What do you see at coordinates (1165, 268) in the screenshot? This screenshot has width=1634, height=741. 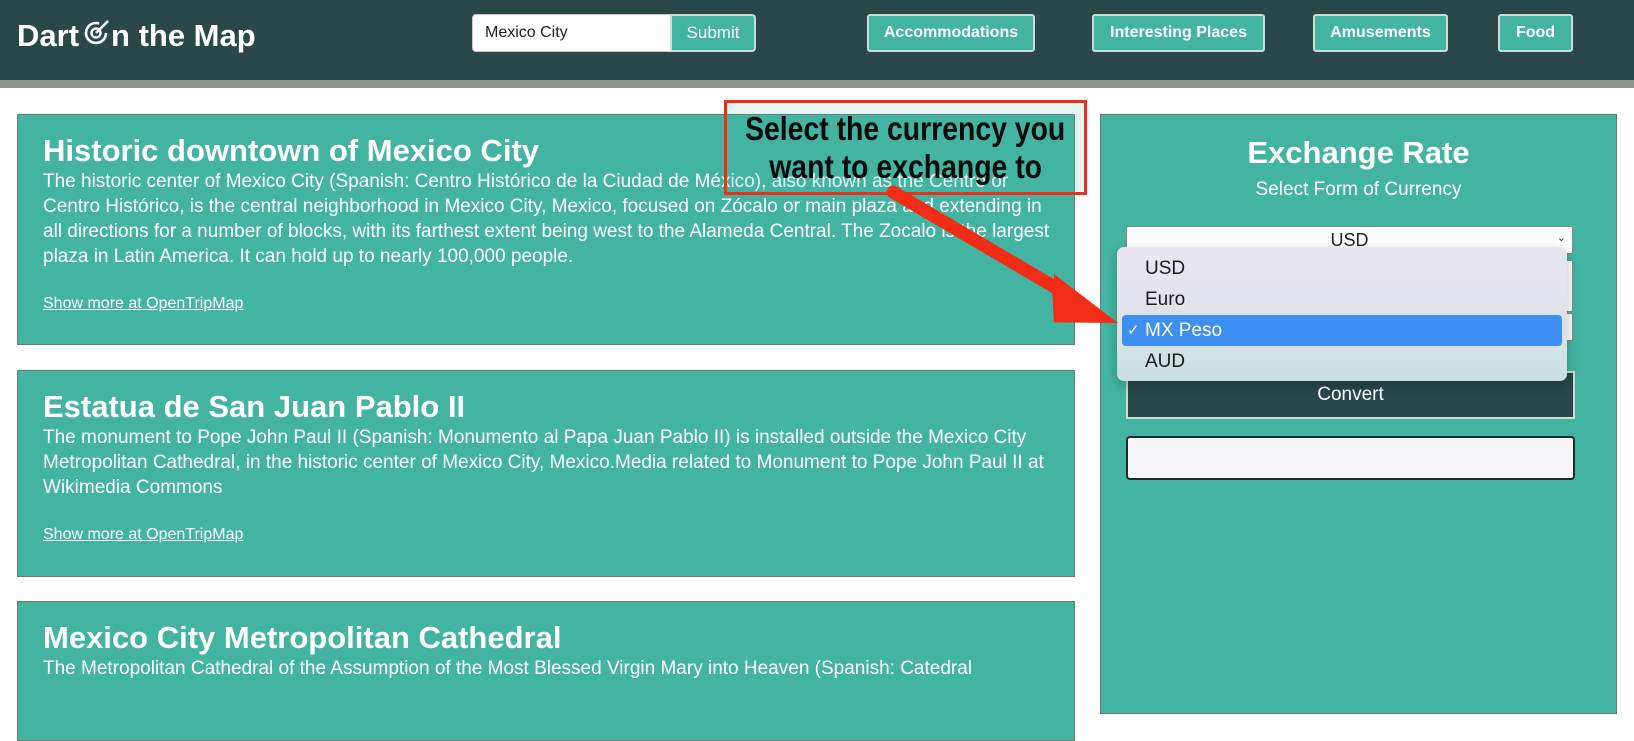 I see `option-label: USD` at bounding box center [1165, 268].